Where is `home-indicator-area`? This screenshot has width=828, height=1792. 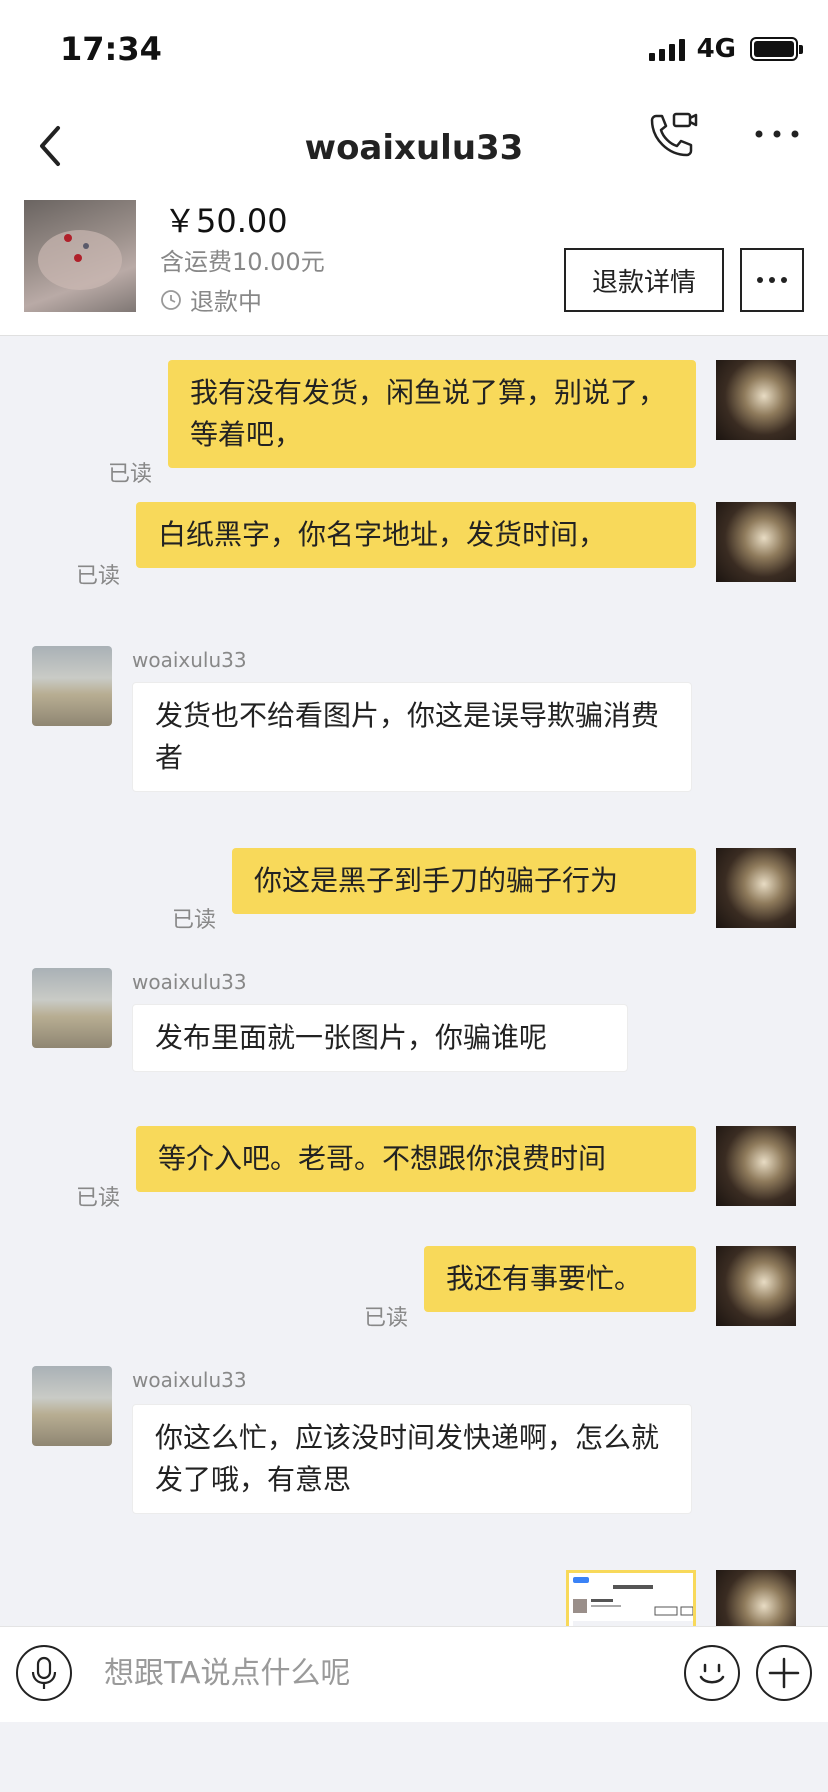 home-indicator-area is located at coordinates (414, 1757).